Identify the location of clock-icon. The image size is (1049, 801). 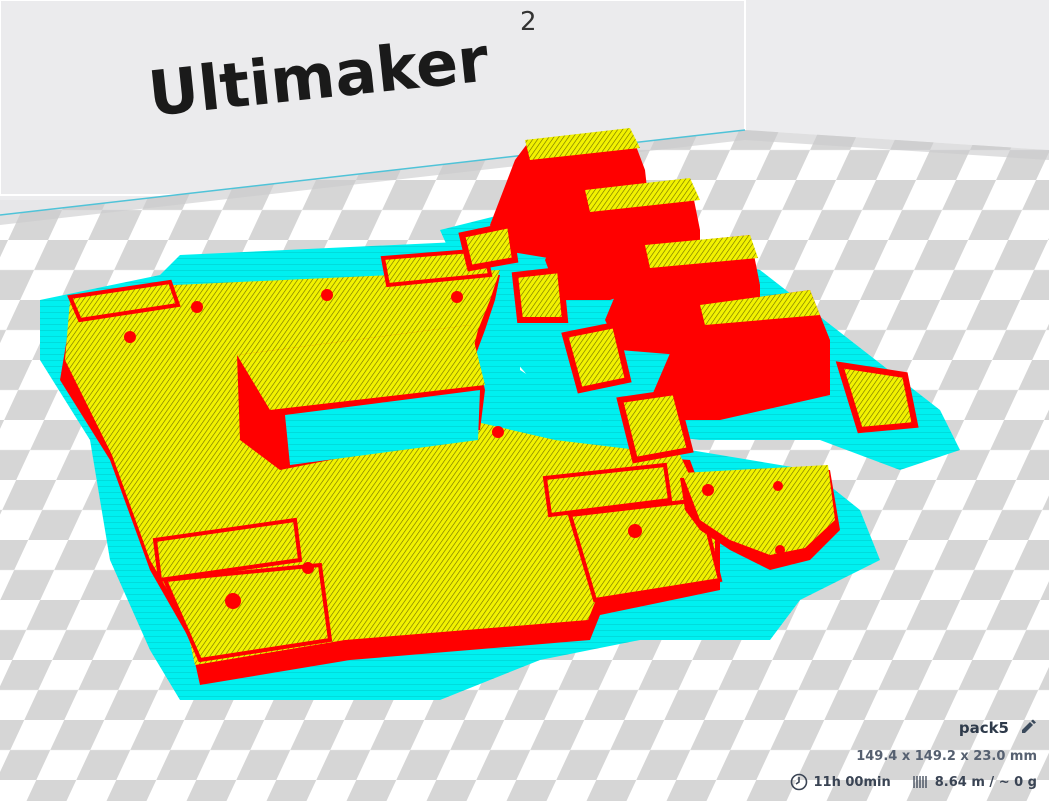
(798, 782).